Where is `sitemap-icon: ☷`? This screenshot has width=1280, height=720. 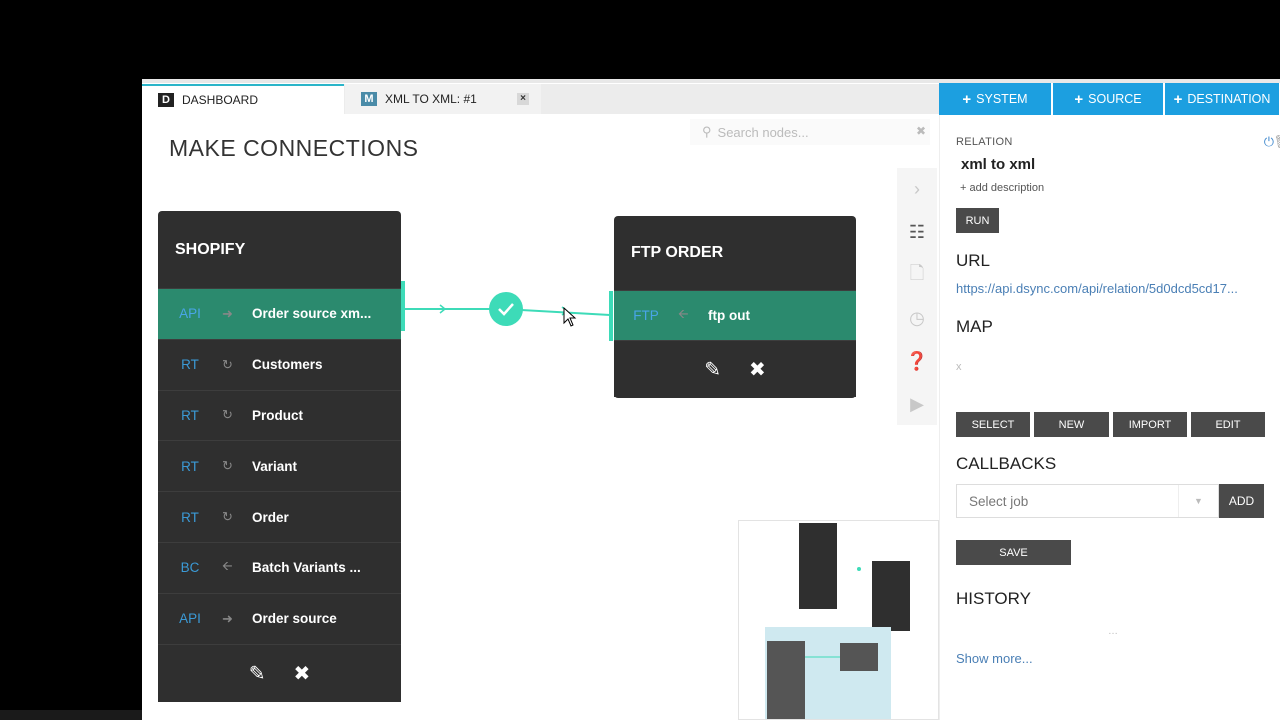 sitemap-icon: ☷ is located at coordinates (917, 232).